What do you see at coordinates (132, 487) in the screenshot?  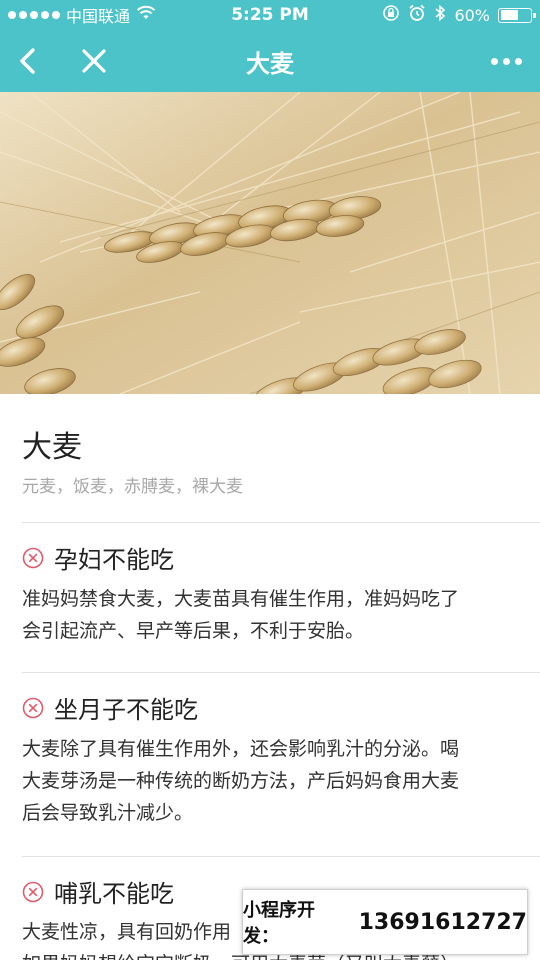 I see `food-aliases: 元麦，饭麦，赤膊麦，裸大麦` at bounding box center [132, 487].